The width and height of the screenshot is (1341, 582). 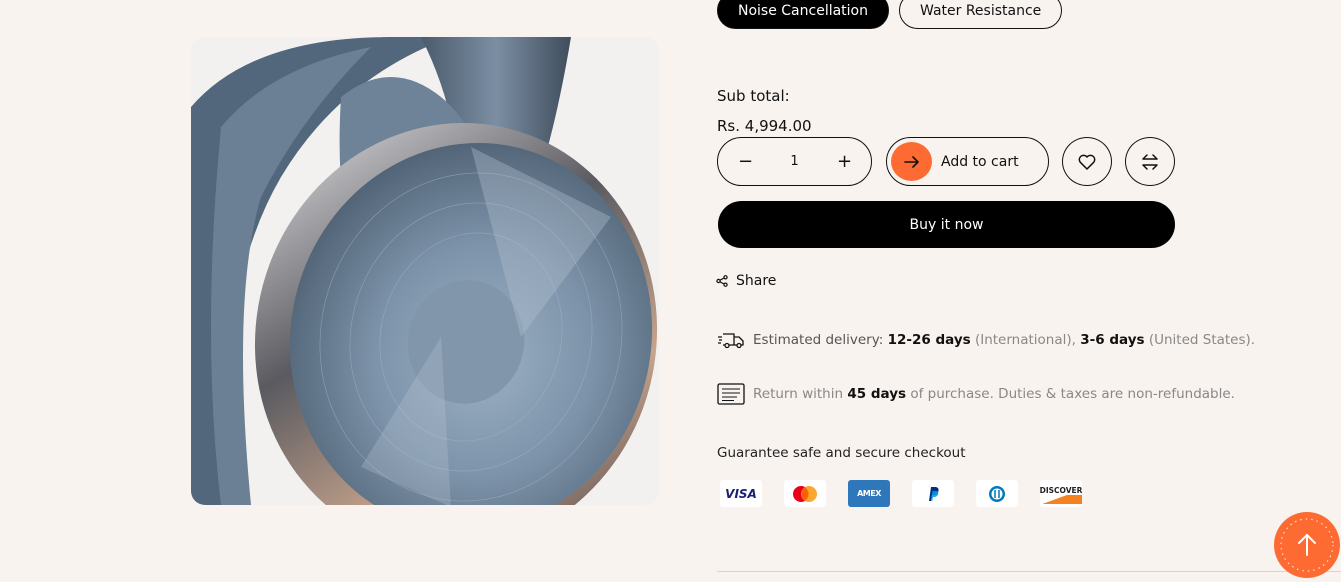 What do you see at coordinates (877, 394) in the screenshot?
I see `return-days: 45 days` at bounding box center [877, 394].